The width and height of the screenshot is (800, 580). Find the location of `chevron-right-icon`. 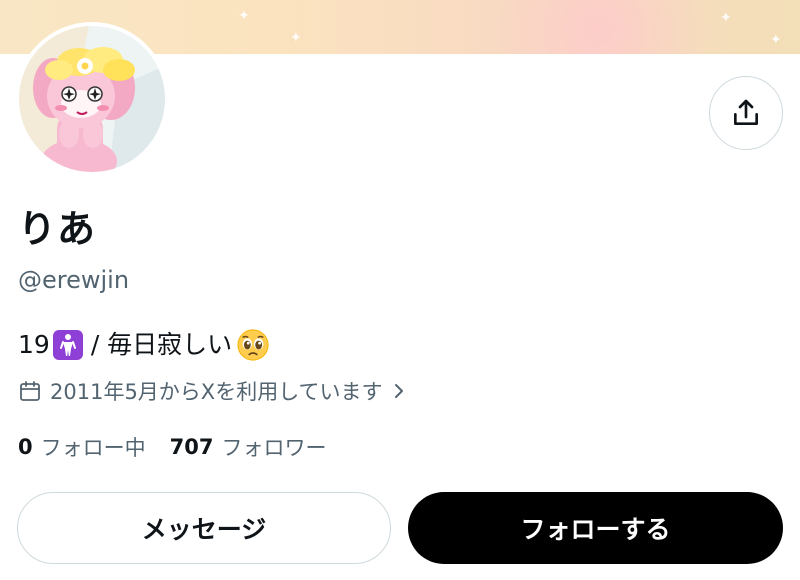

chevron-right-icon is located at coordinates (398, 391).